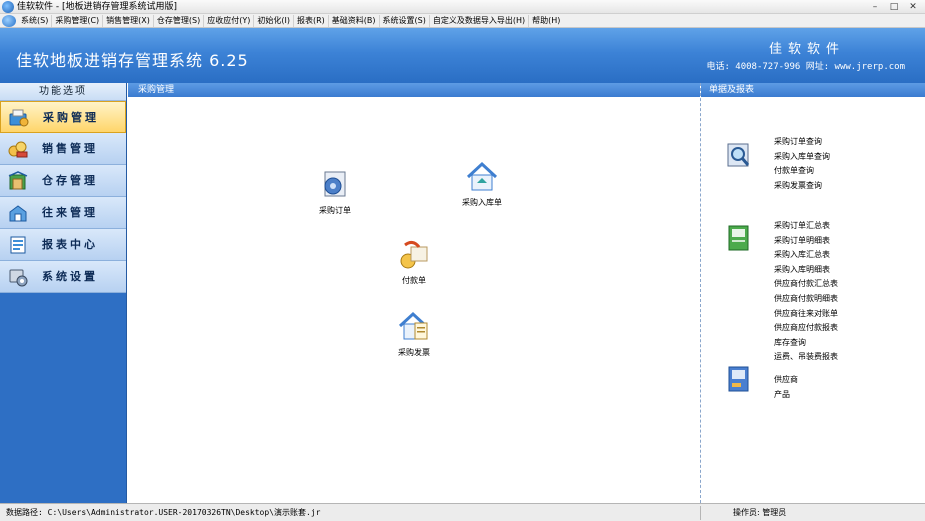  What do you see at coordinates (70, 244) in the screenshot?
I see `sidebar-item-label: 报表中心` at bounding box center [70, 244].